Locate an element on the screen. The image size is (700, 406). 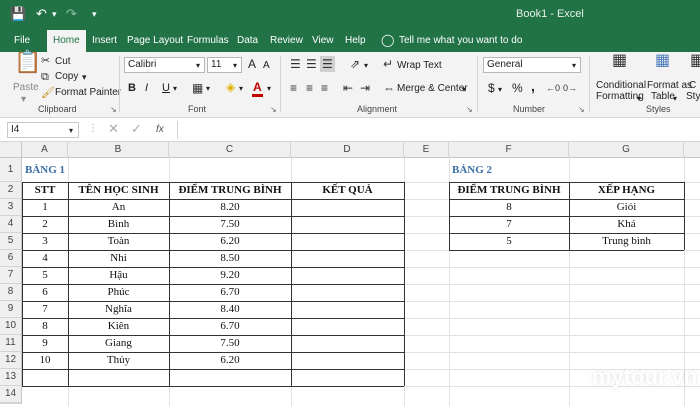
number-format-select: General is located at coordinates (532, 65).